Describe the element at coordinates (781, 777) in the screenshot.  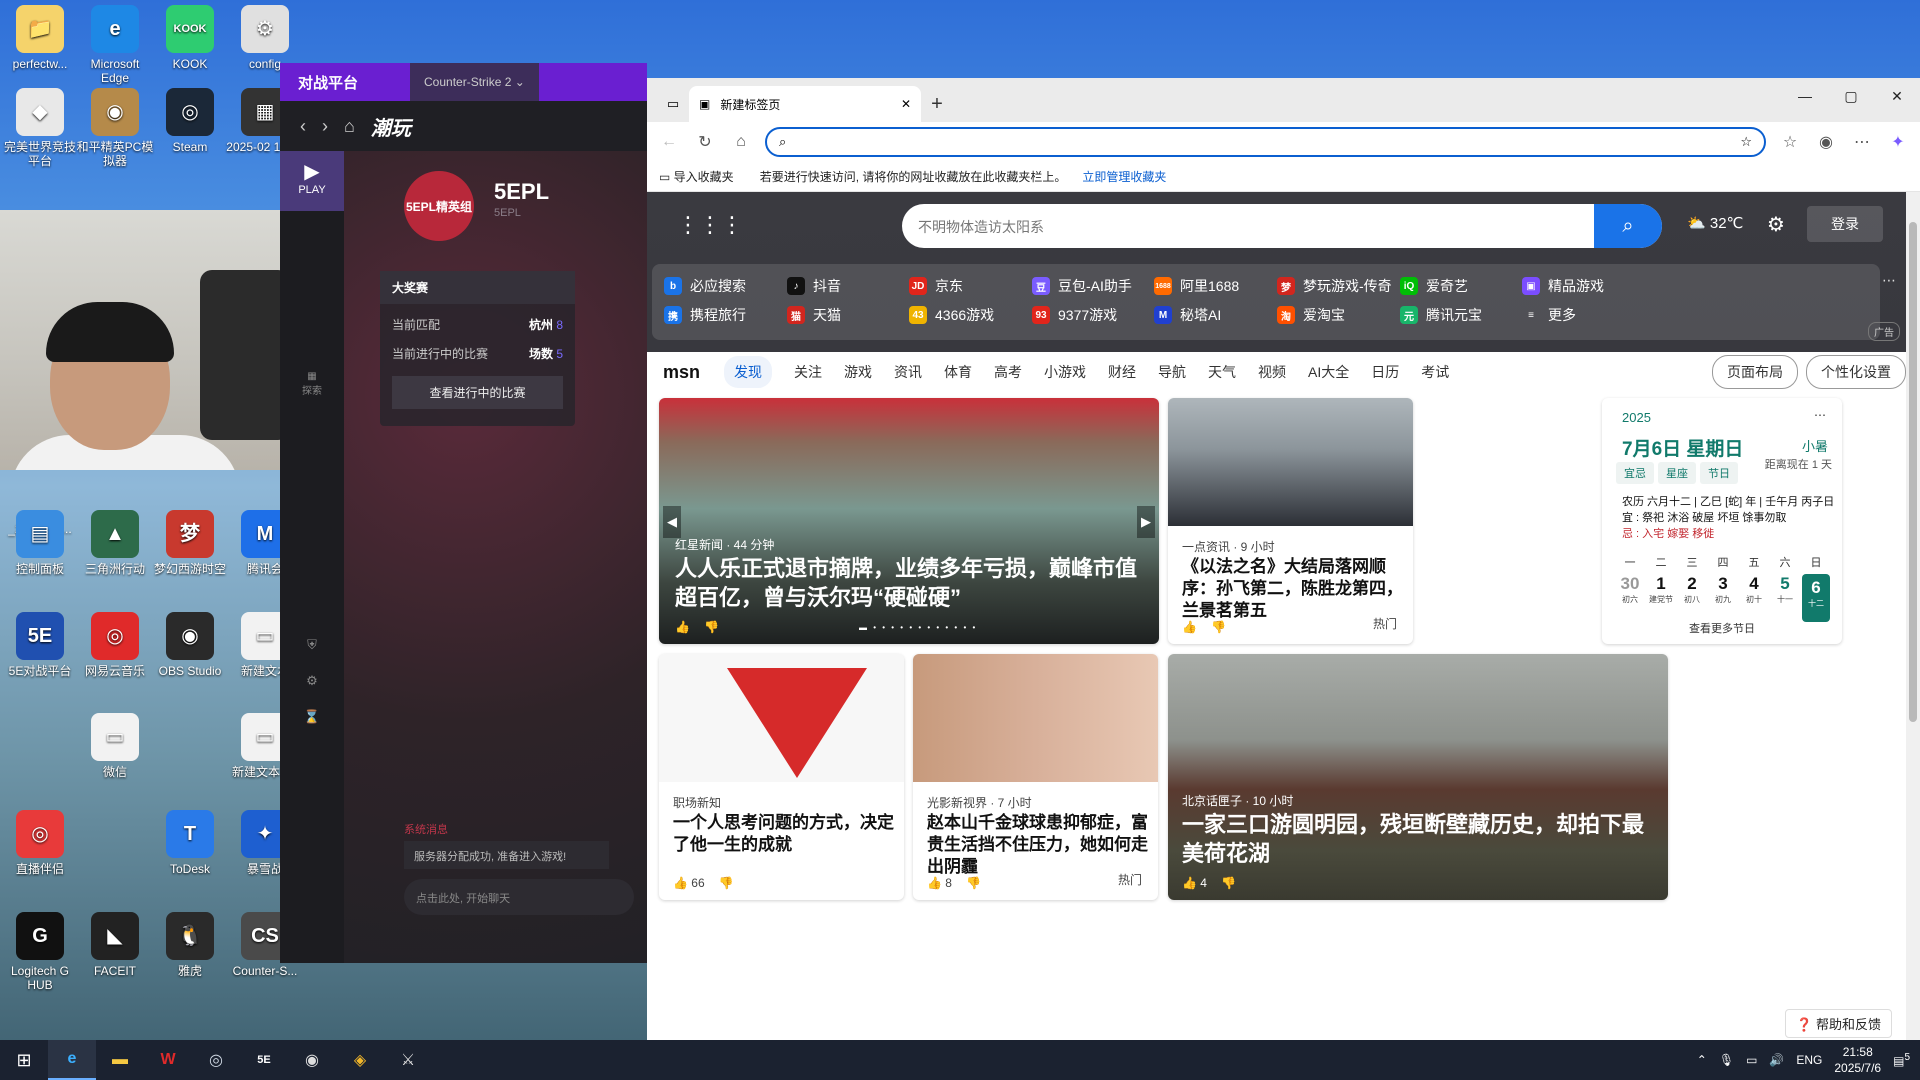
I see `news-card: 职场新知 一个人思考问题的方式，决定了他一生的成就 👍 66 👎` at that location.